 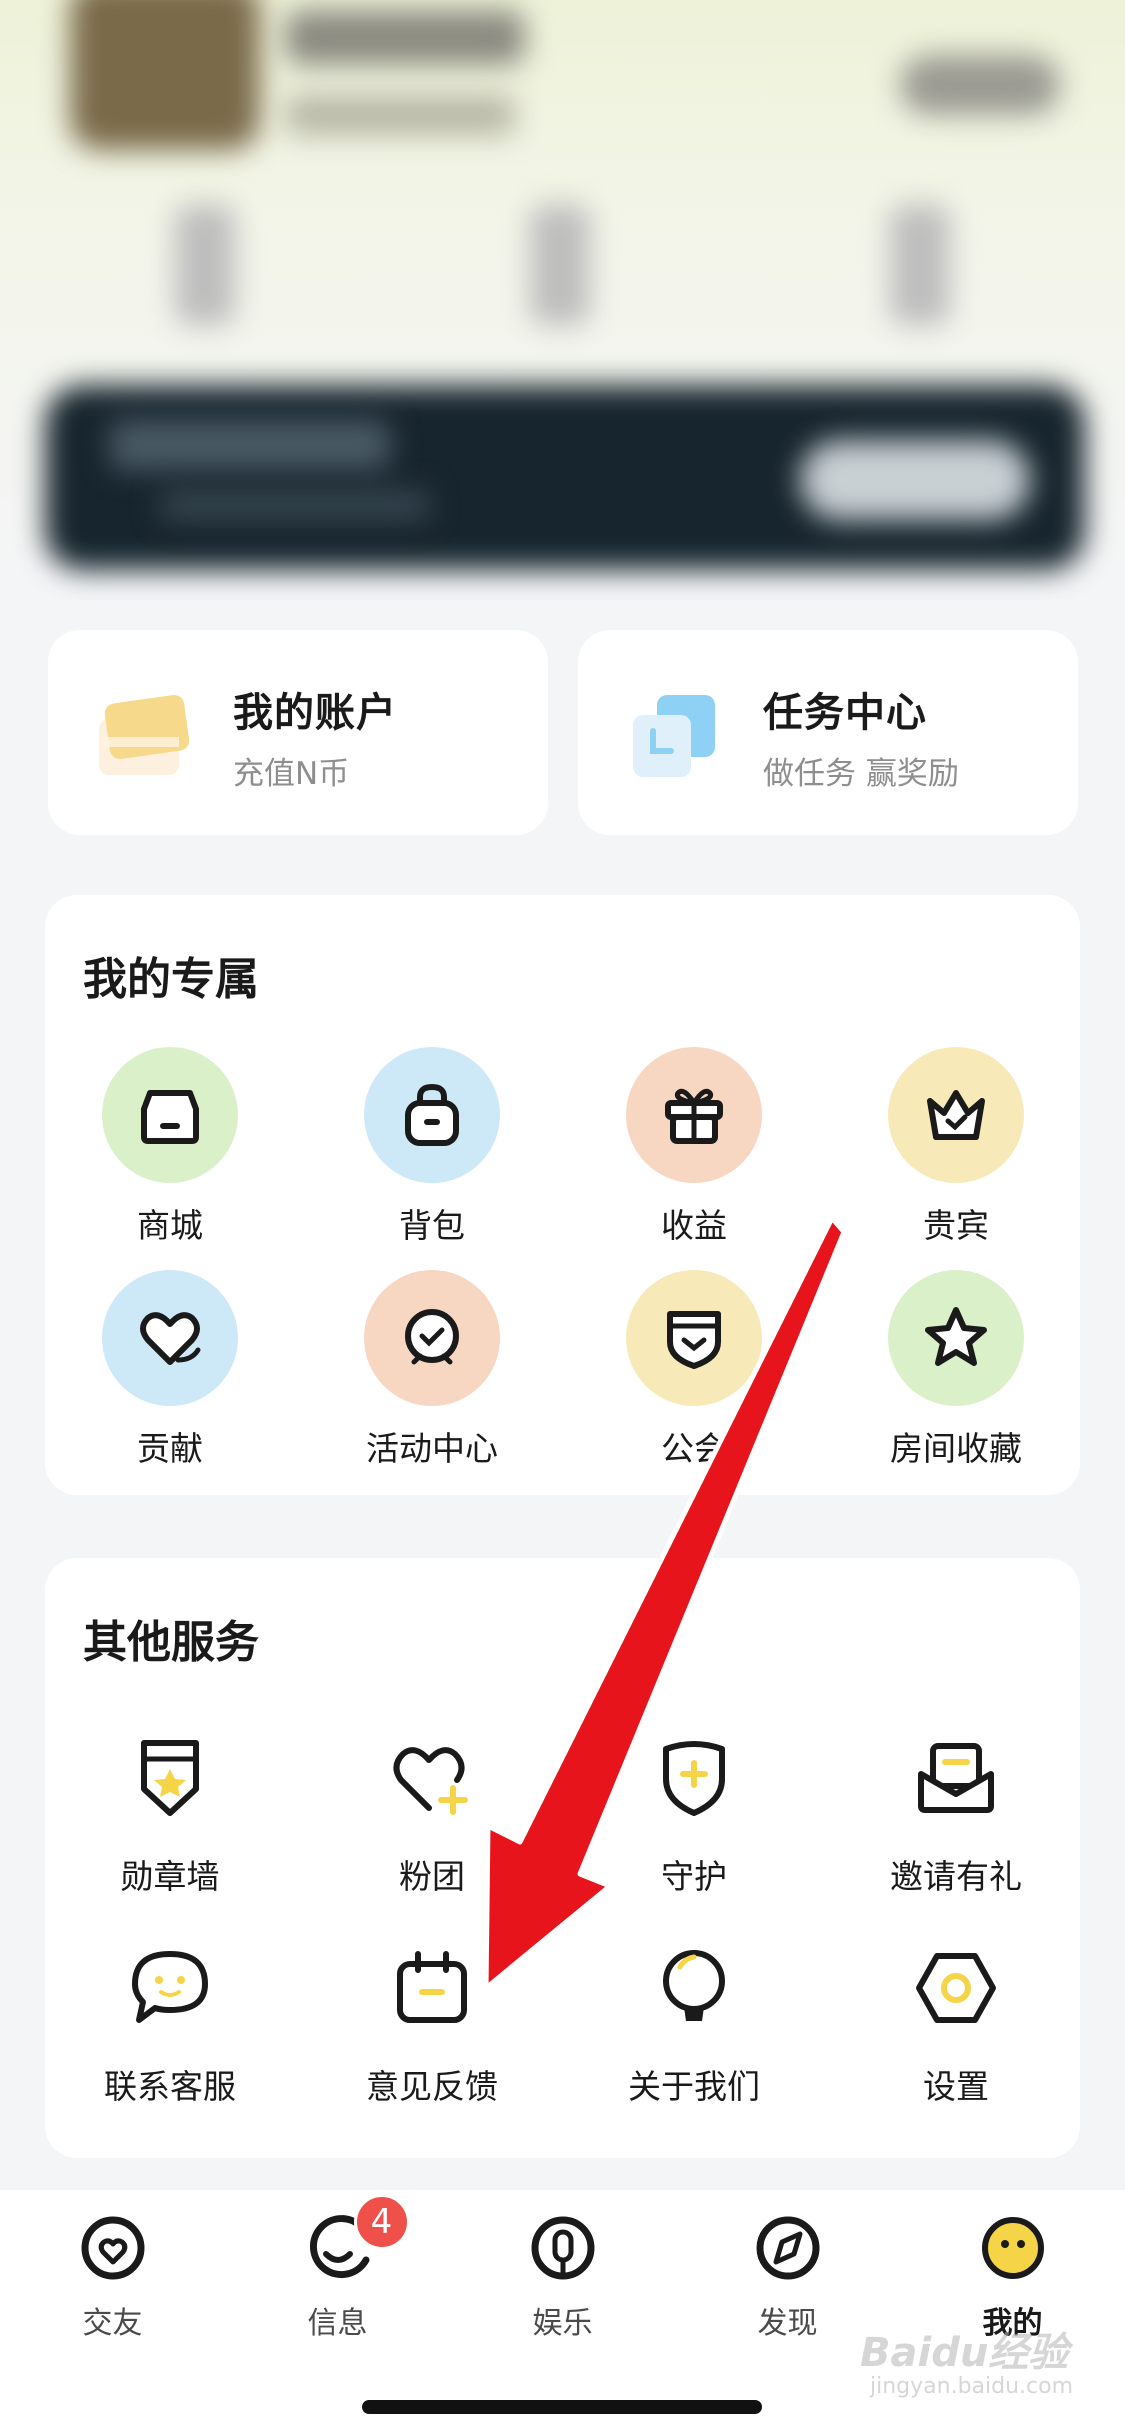 What do you see at coordinates (405, 37) in the screenshot?
I see `username-blurred` at bounding box center [405, 37].